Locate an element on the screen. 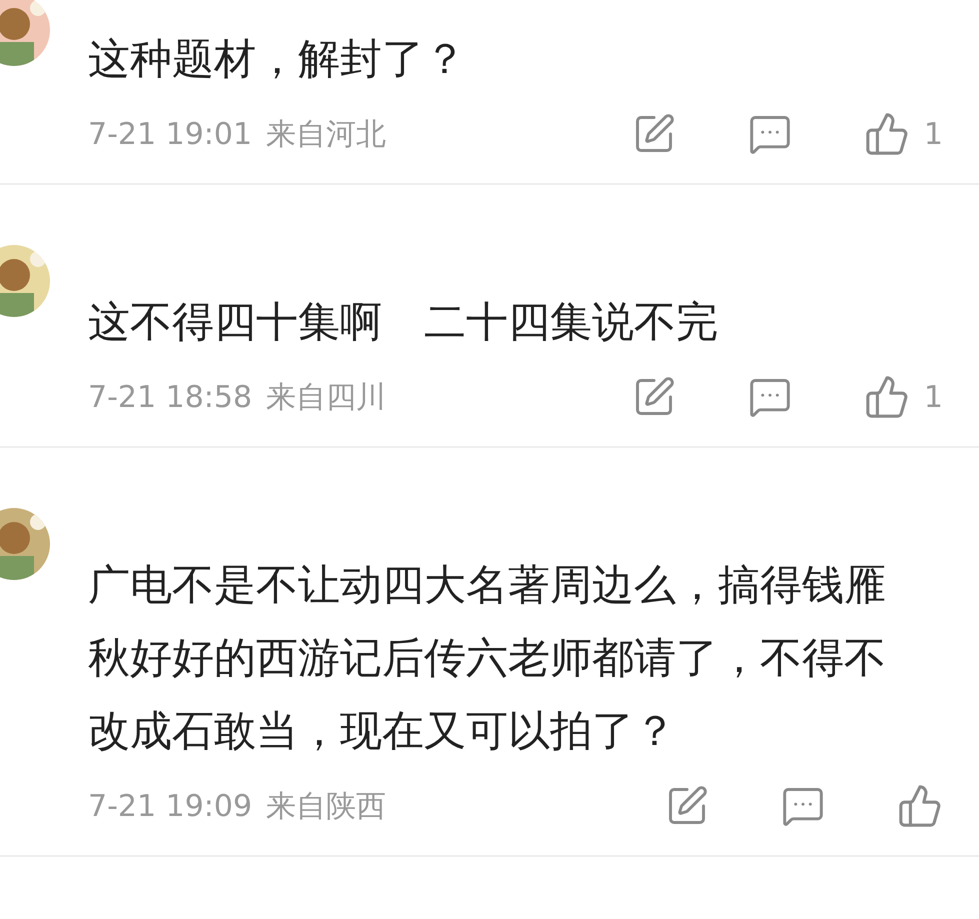 The image size is (979, 919). comment-text: 这种题材，解封了？ is located at coordinates (277, 59).